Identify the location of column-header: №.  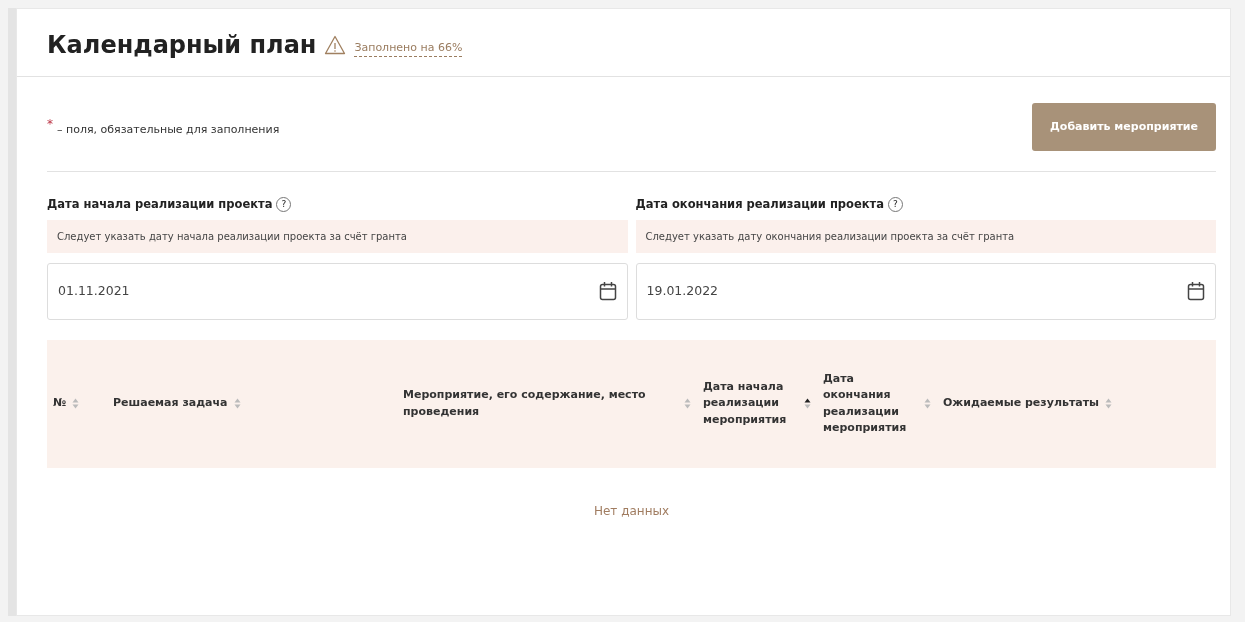
(60, 403).